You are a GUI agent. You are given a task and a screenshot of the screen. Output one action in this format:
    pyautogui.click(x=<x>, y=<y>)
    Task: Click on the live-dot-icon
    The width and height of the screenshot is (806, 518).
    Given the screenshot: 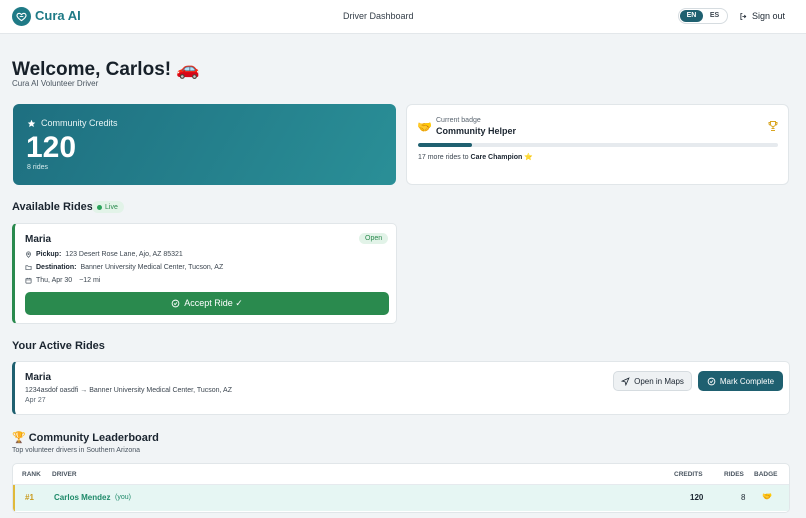 What is the action you would take?
    pyautogui.click(x=99, y=207)
    